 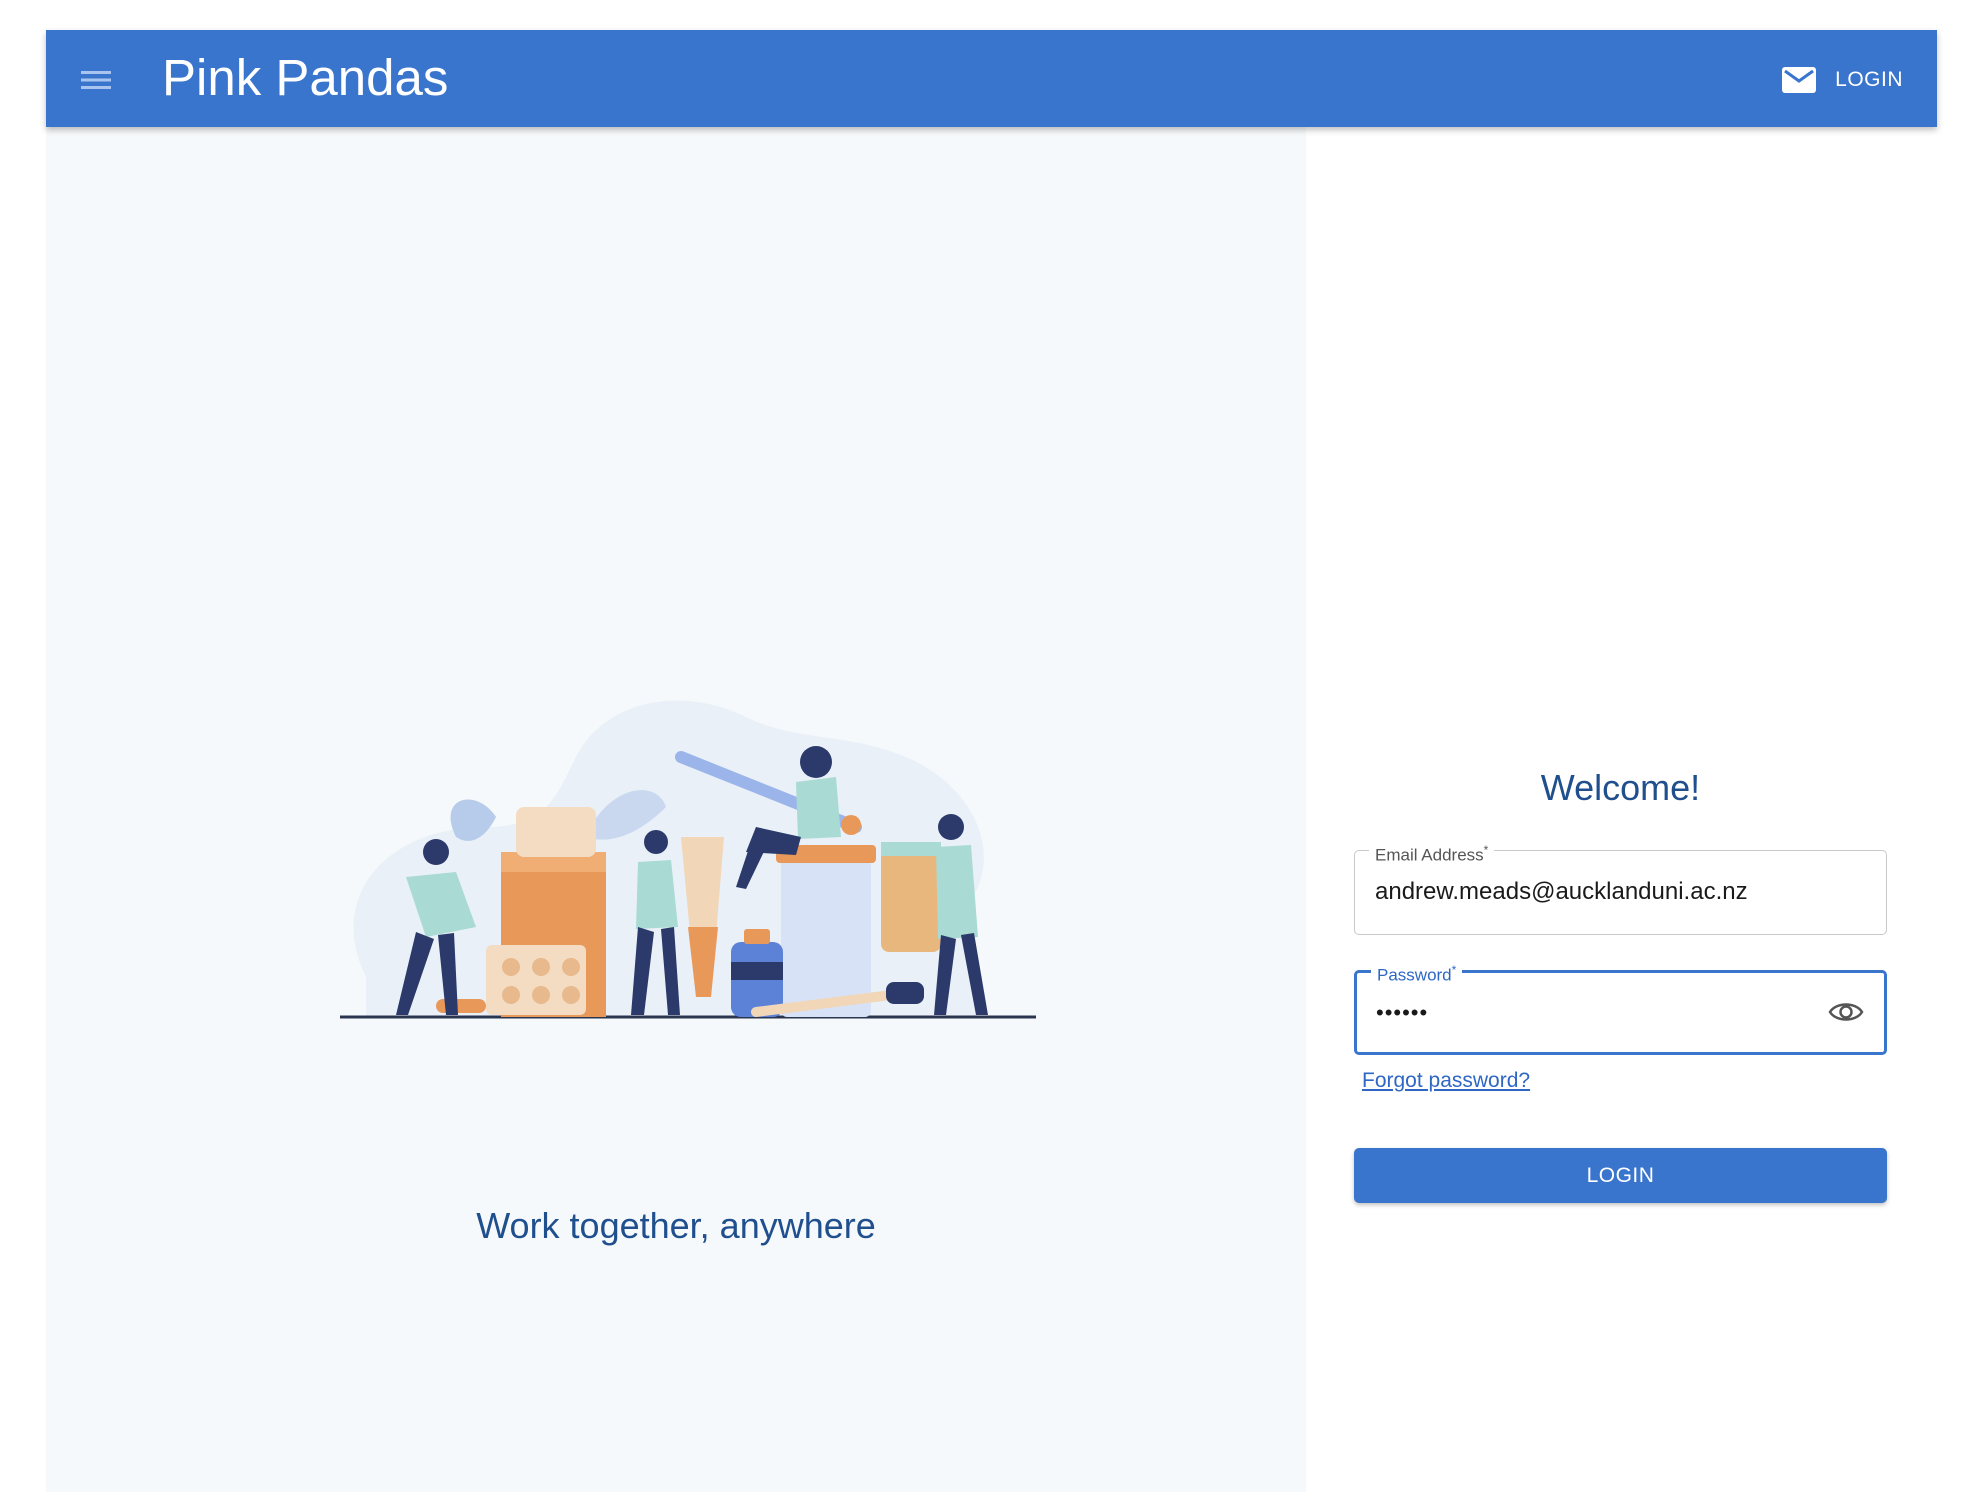 What do you see at coordinates (1846, 1012) in the screenshot?
I see `eye-icon` at bounding box center [1846, 1012].